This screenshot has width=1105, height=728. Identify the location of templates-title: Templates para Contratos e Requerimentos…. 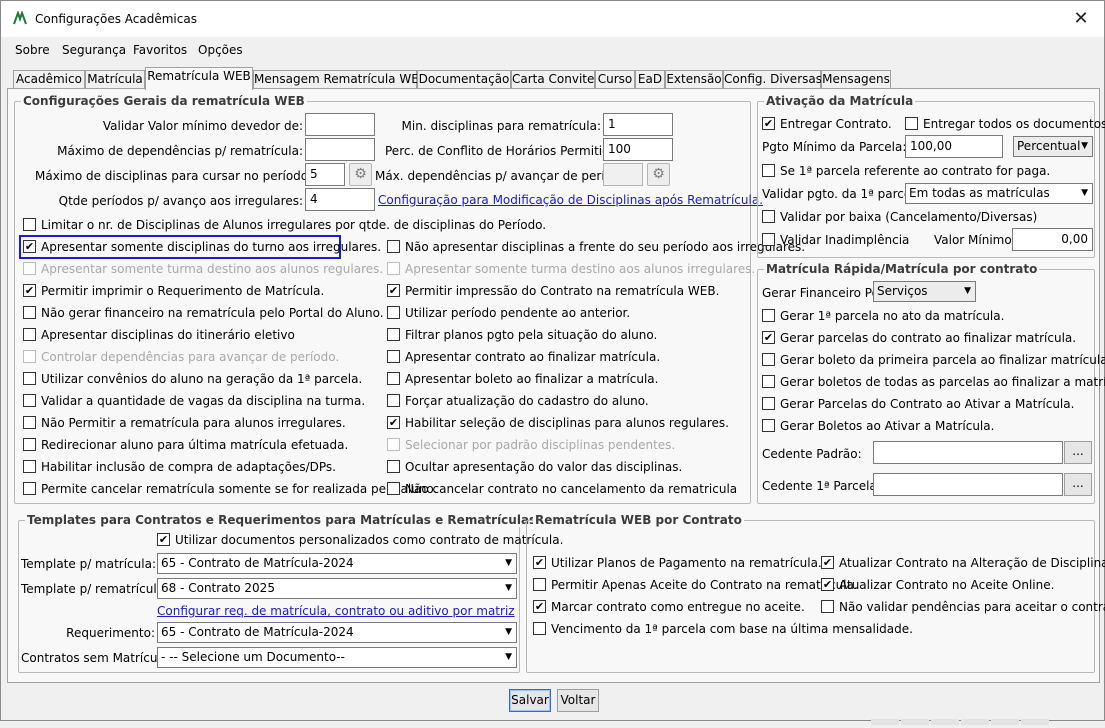
(282, 520).